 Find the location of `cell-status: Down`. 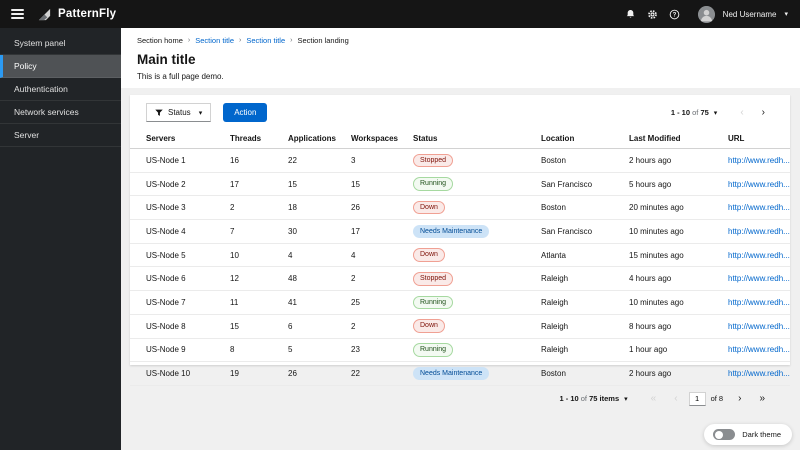

cell-status: Down is located at coordinates (477, 326).